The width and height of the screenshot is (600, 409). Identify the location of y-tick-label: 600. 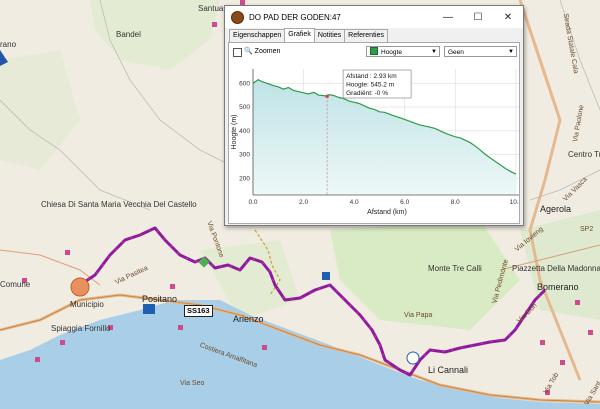
(244, 83).